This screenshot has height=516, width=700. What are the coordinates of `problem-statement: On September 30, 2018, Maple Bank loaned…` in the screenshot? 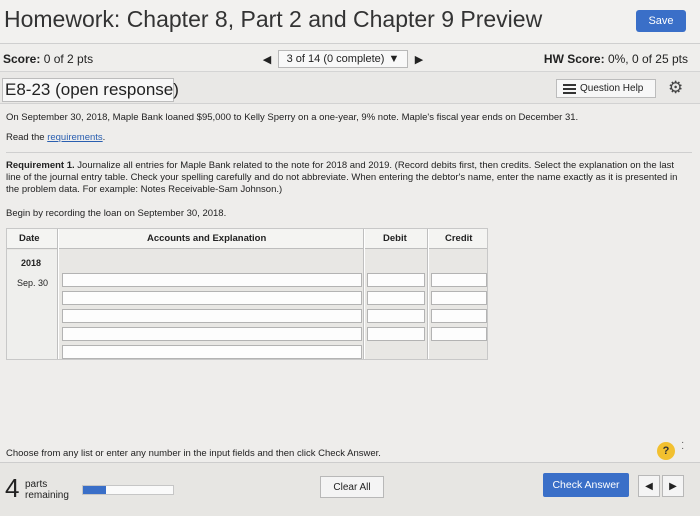 It's located at (292, 117).